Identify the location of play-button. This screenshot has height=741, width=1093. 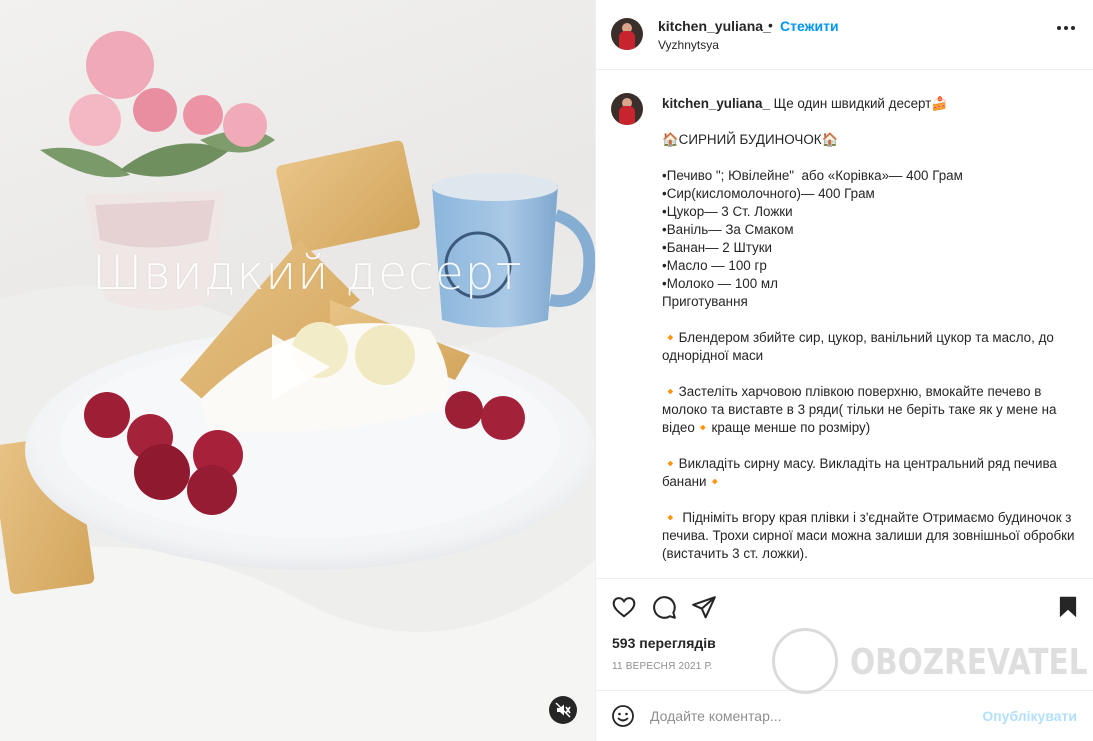
(299, 367).